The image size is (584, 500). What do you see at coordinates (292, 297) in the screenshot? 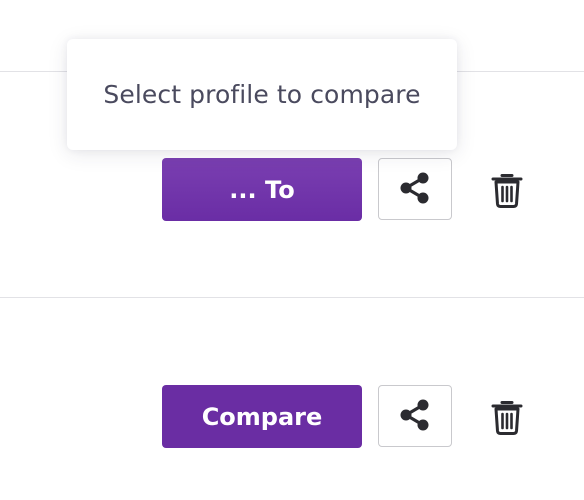
I see `row-divider` at bounding box center [292, 297].